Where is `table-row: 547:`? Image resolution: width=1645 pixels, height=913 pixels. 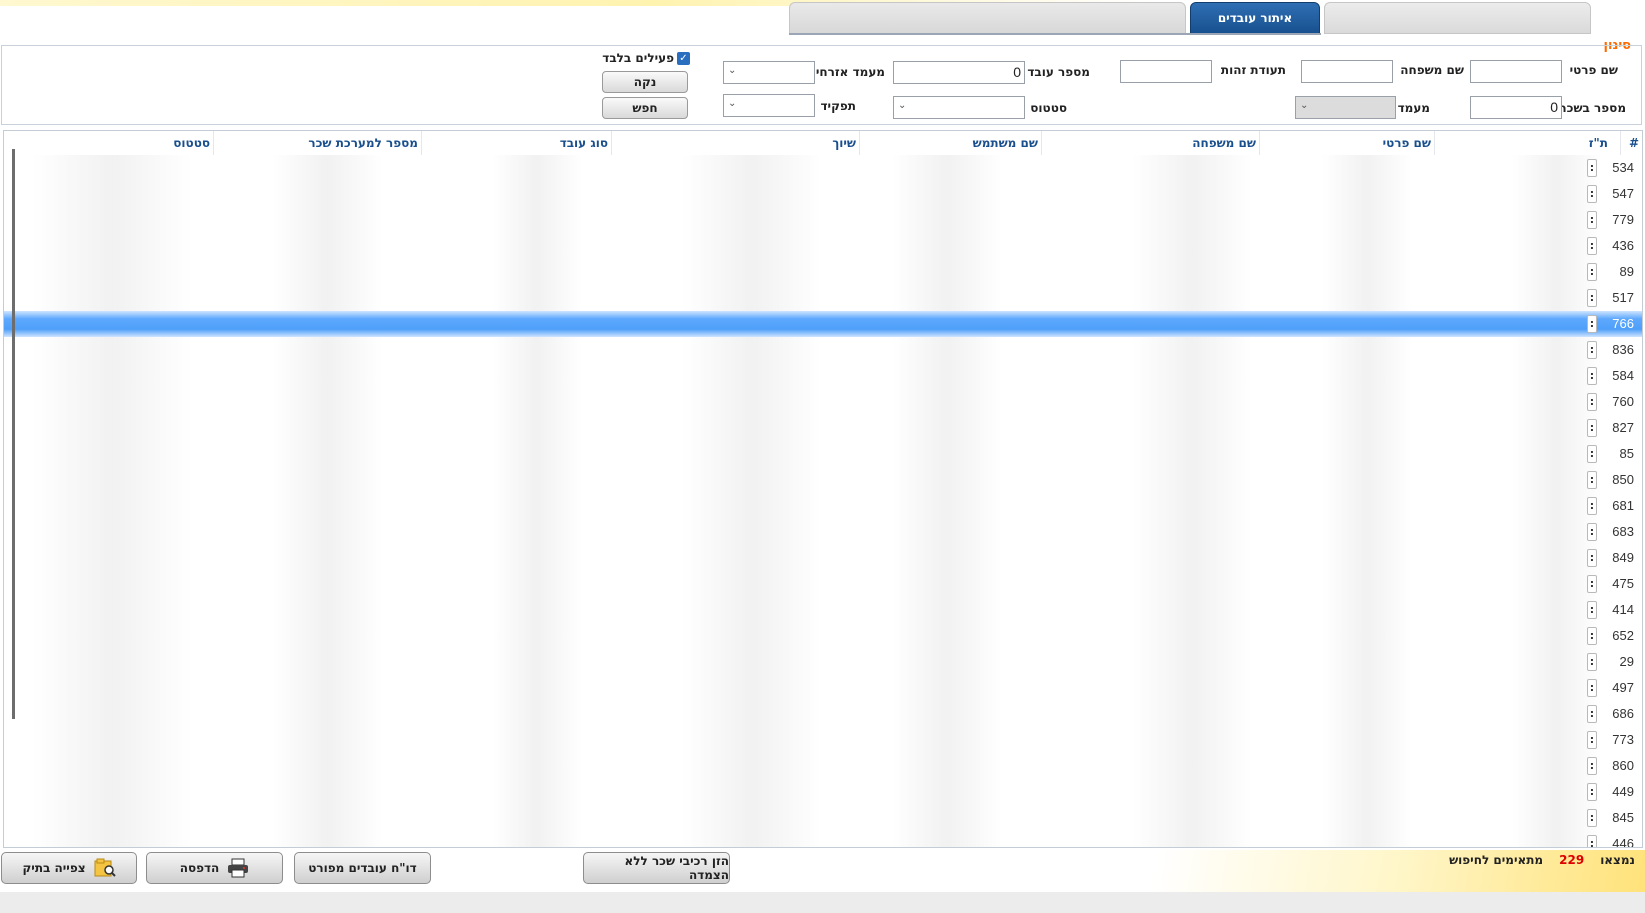
table-row: 547: is located at coordinates (823, 194).